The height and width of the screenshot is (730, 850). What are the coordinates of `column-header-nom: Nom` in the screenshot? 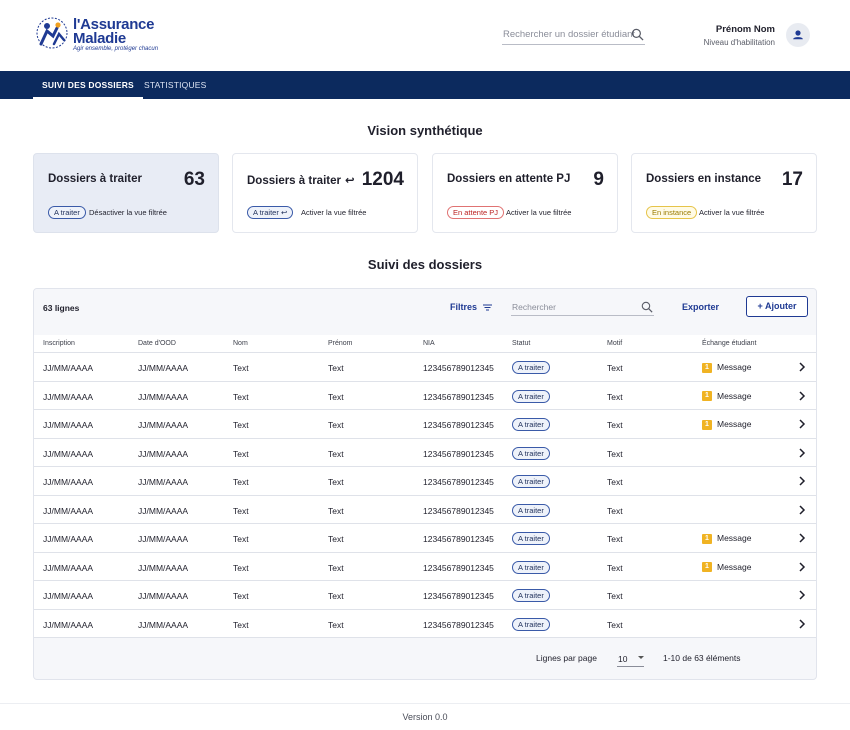 It's located at (240, 343).